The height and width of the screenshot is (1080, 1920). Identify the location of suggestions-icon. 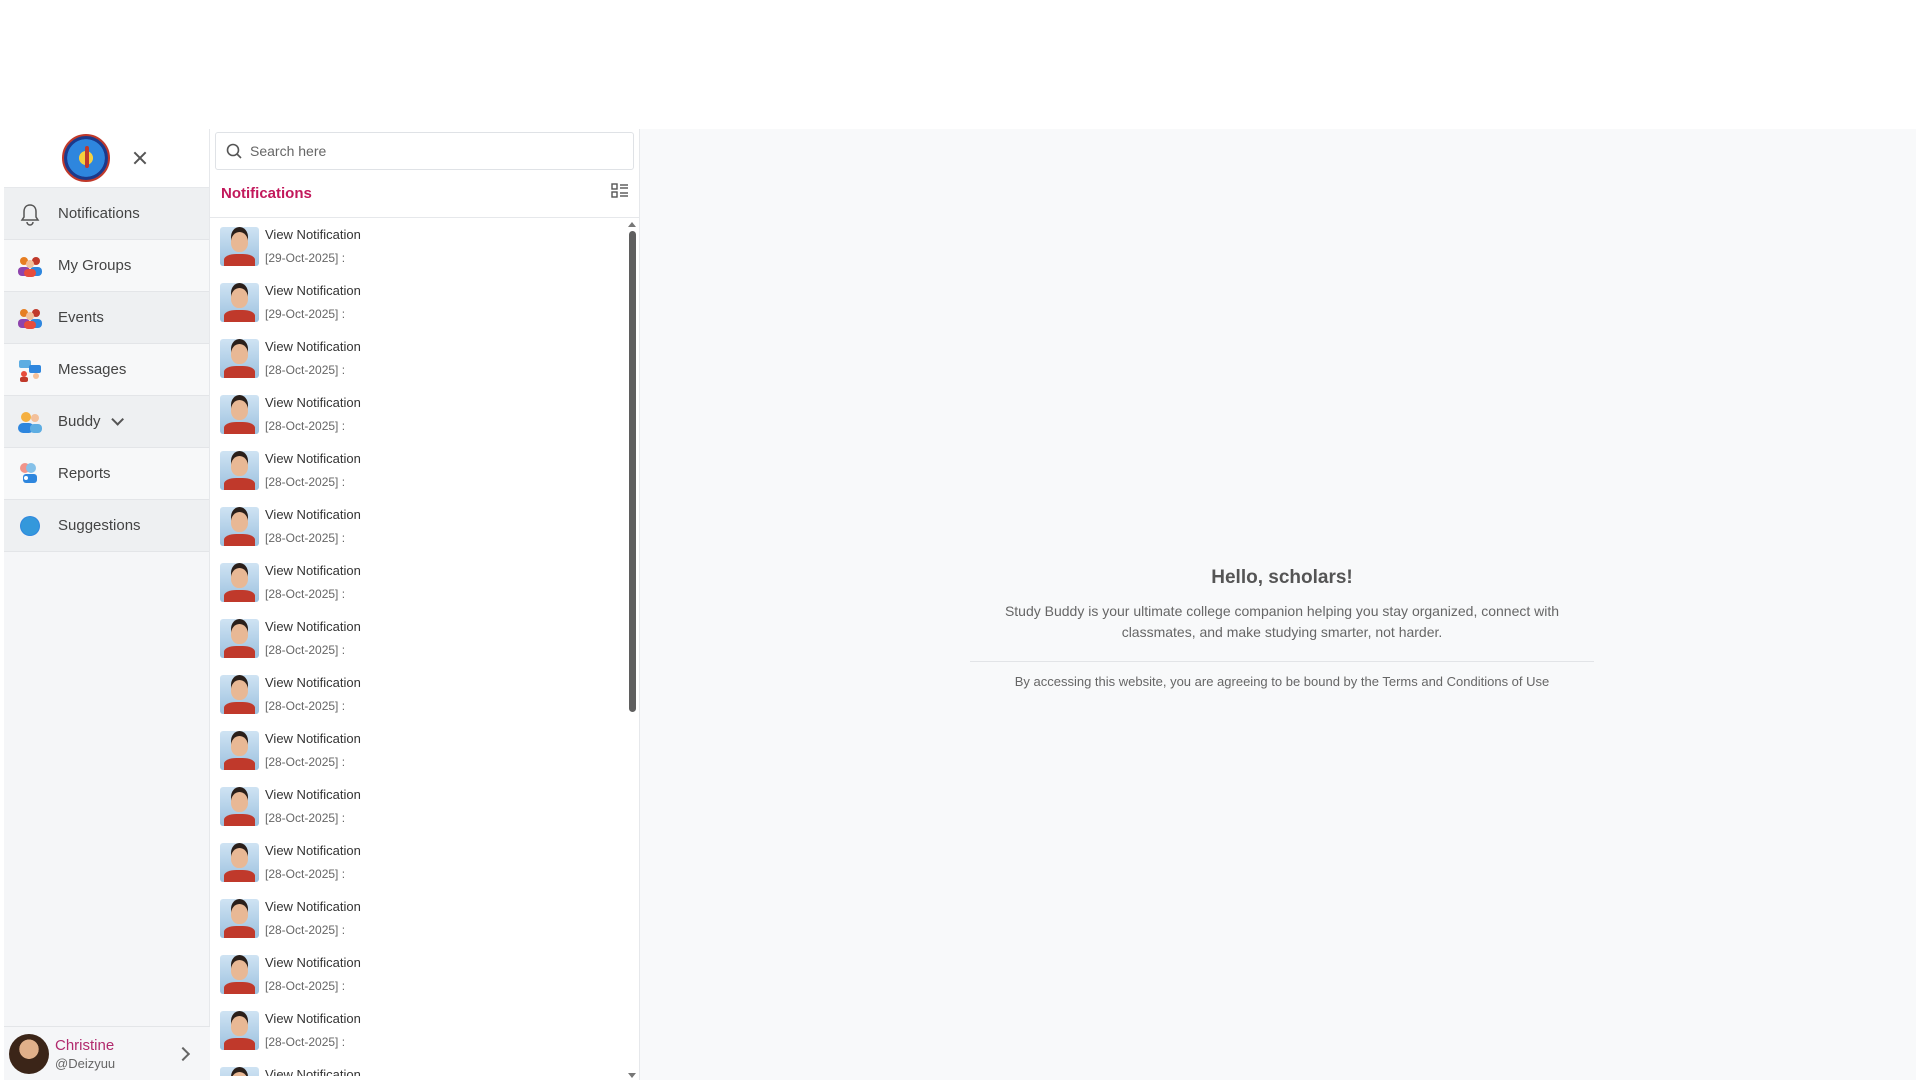
(30, 526).